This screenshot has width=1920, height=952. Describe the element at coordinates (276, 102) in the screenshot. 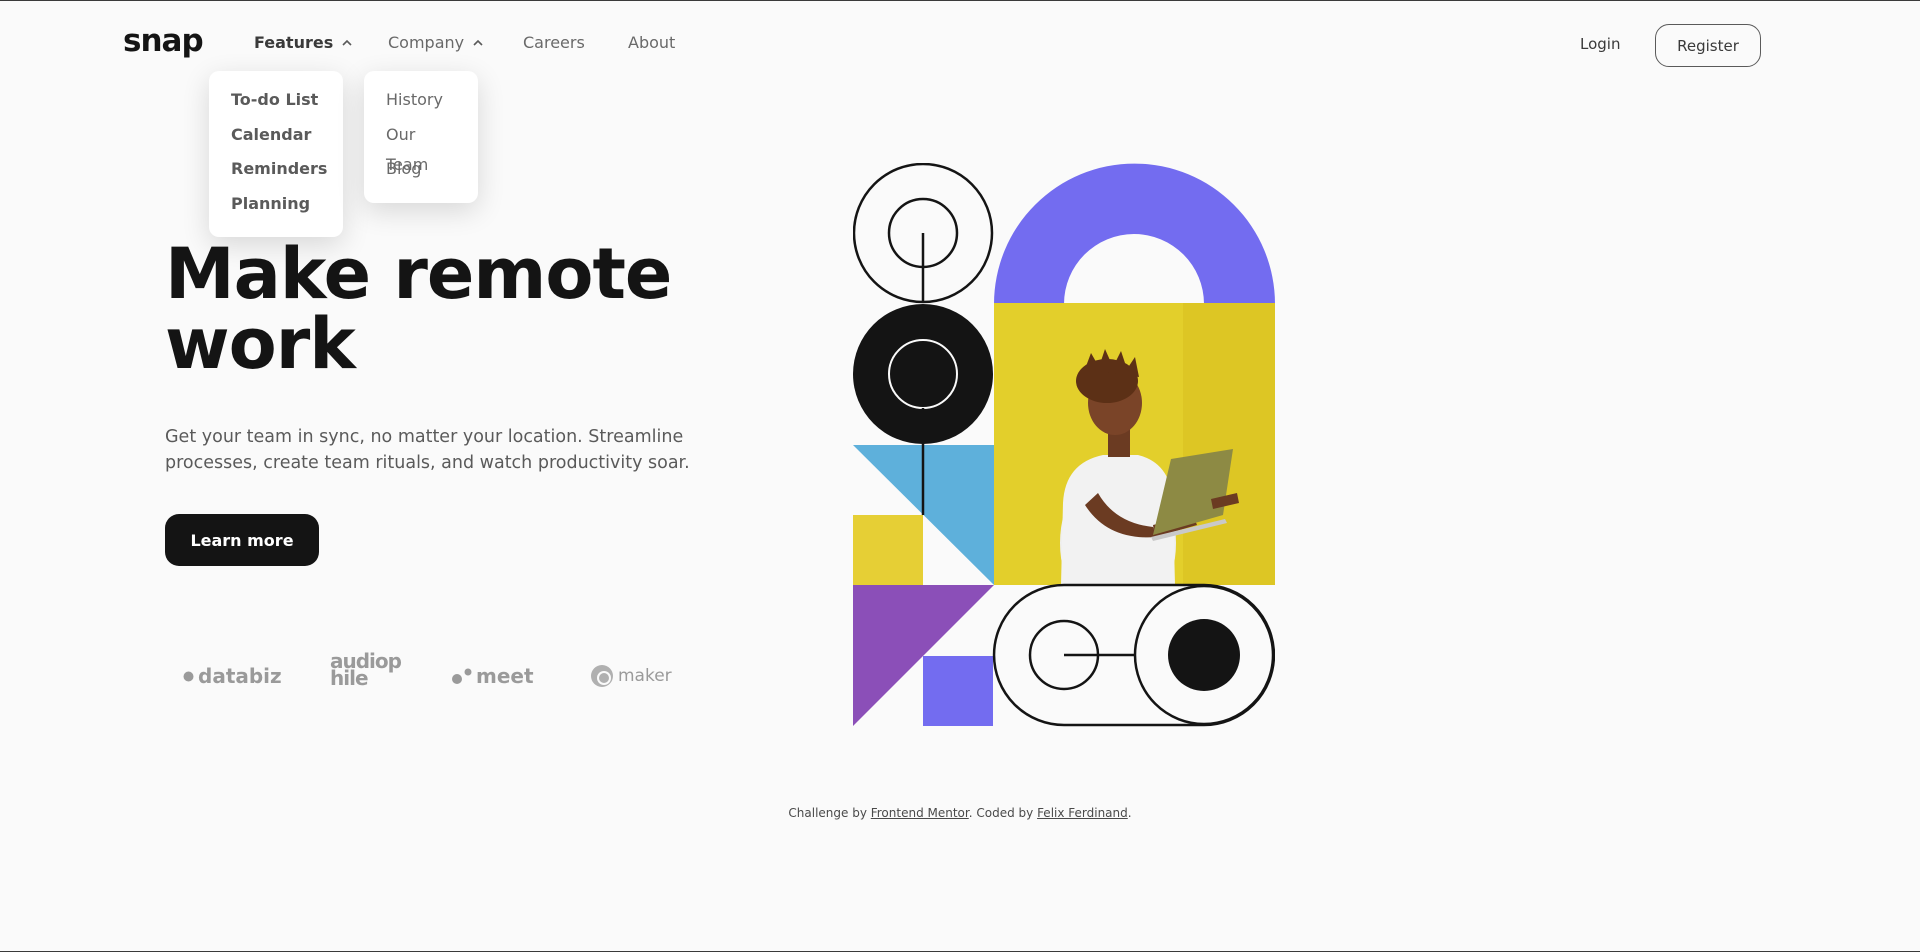

I see `features-menu-item-todo: To-do List` at that location.